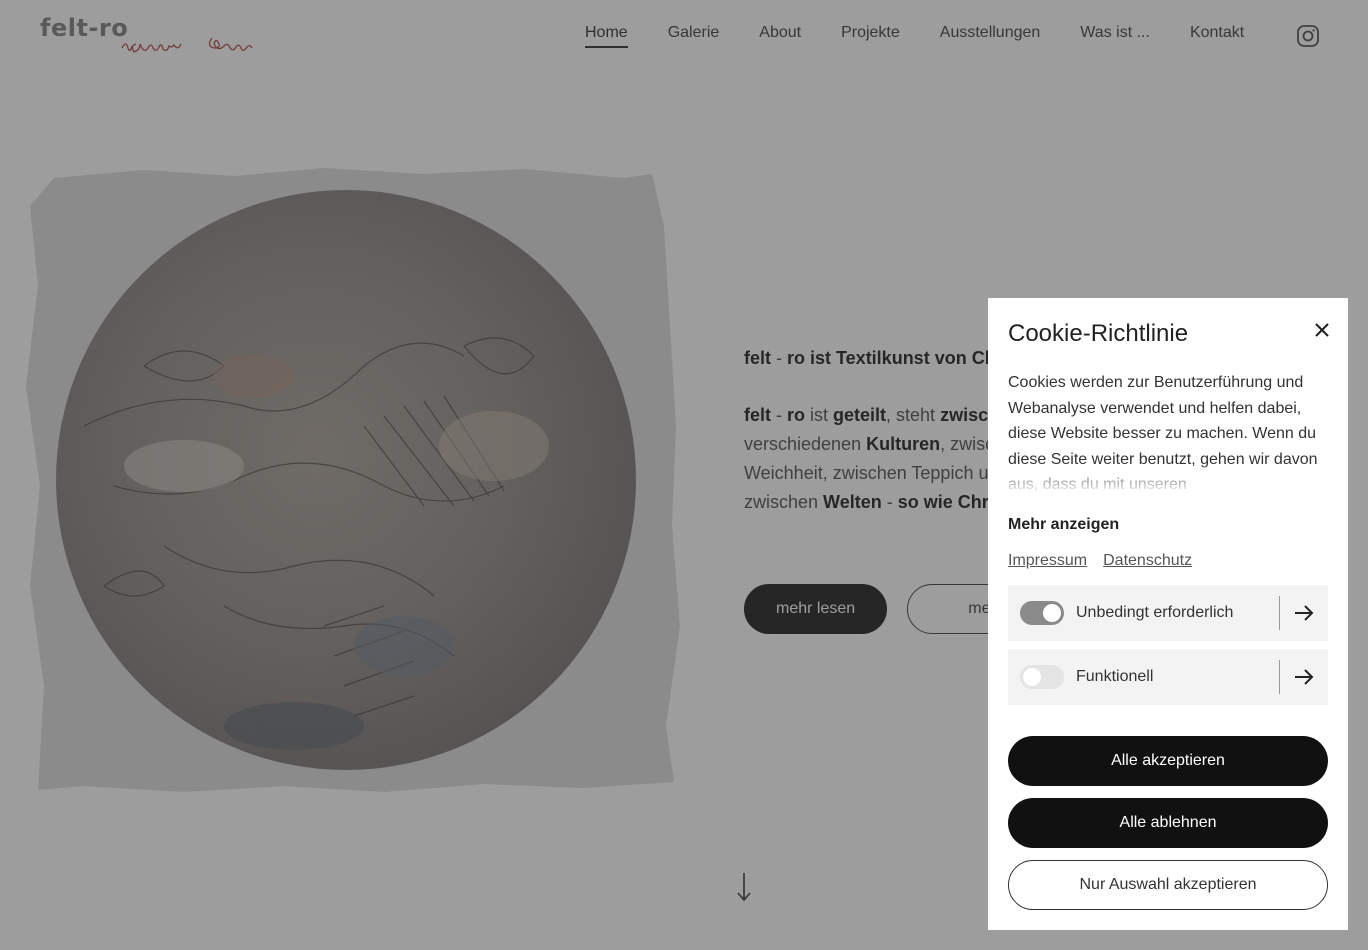  I want to click on cookie-category-required: Unbedingt erforderlich, so click(1168, 613).